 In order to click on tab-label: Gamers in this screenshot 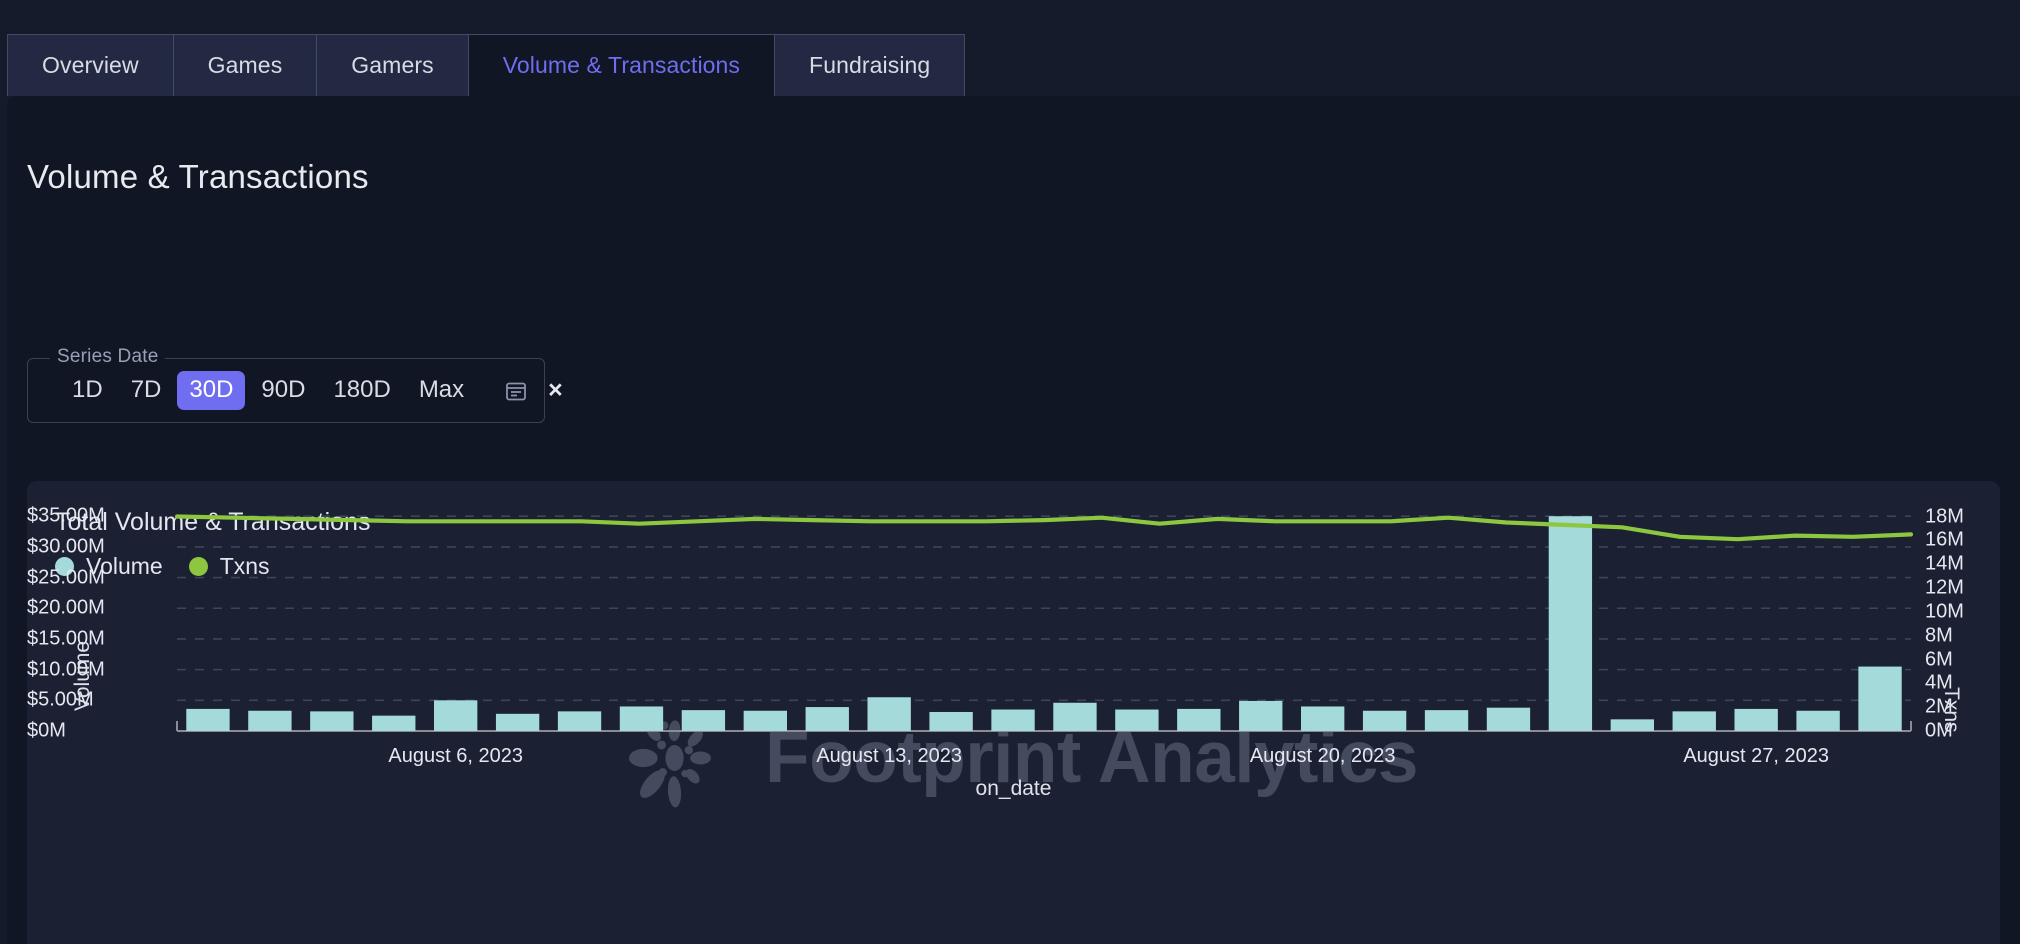, I will do `click(392, 65)`.